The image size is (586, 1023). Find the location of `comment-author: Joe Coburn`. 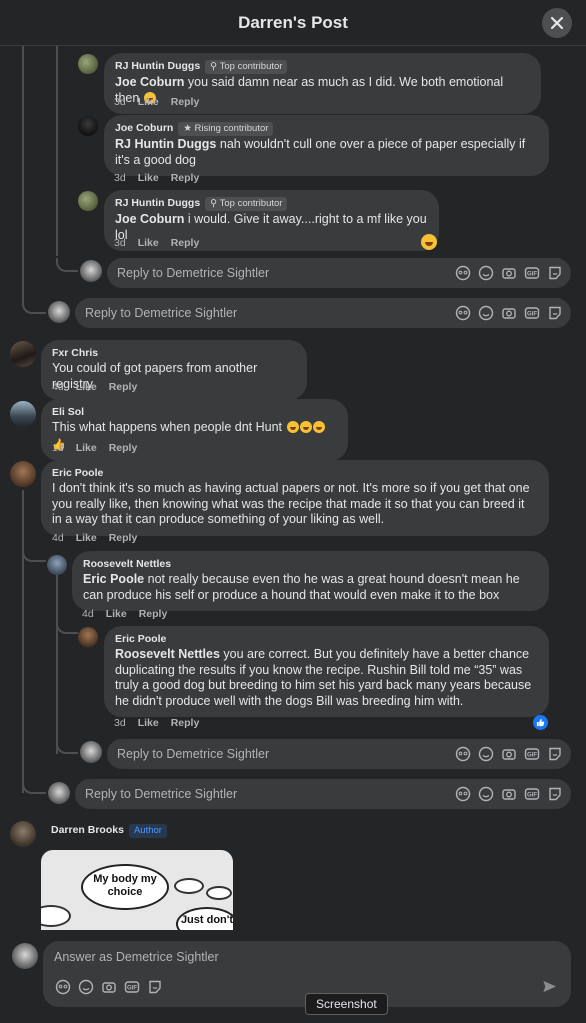

comment-author: Joe Coburn is located at coordinates (144, 128).